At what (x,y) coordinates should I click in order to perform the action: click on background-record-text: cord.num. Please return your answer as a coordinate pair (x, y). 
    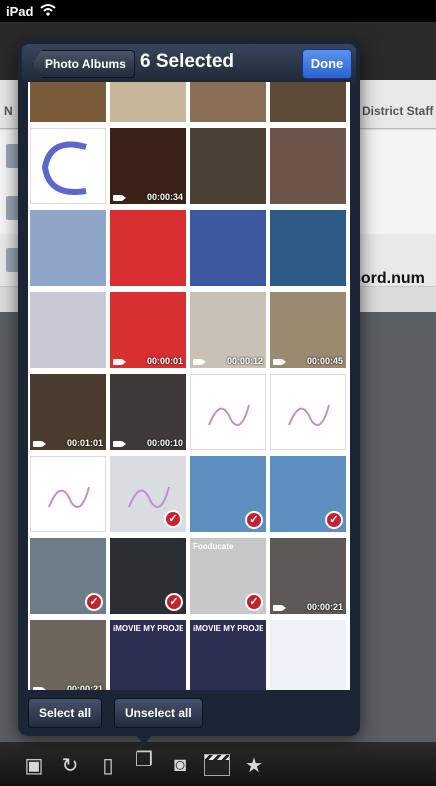
    Looking at the image, I should click on (388, 278).